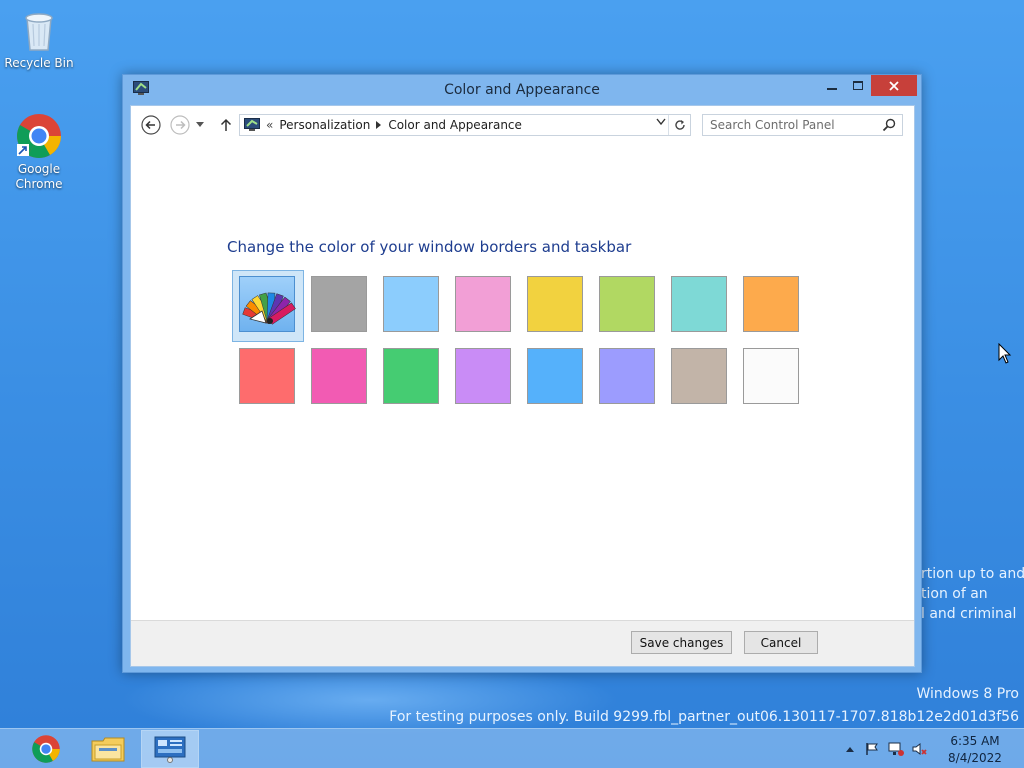  What do you see at coordinates (681, 642) in the screenshot?
I see `save-changes-button: Save changes` at bounding box center [681, 642].